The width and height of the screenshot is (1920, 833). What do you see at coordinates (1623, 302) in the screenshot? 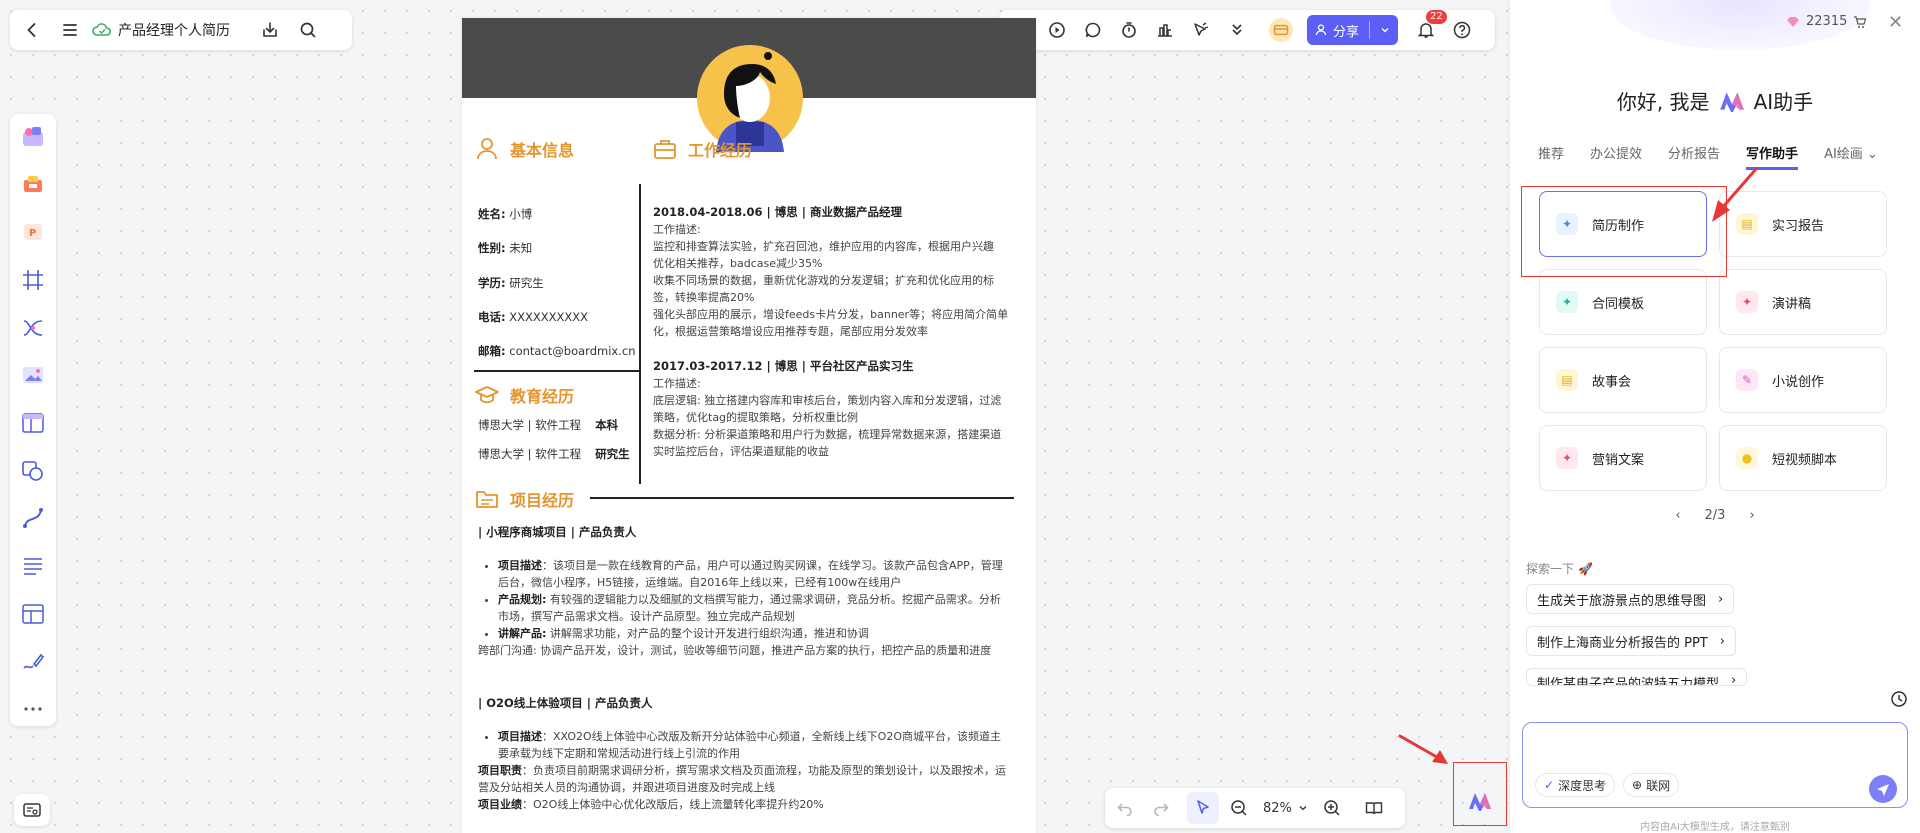
I see `card-contract: ✦ 合同模板` at bounding box center [1623, 302].